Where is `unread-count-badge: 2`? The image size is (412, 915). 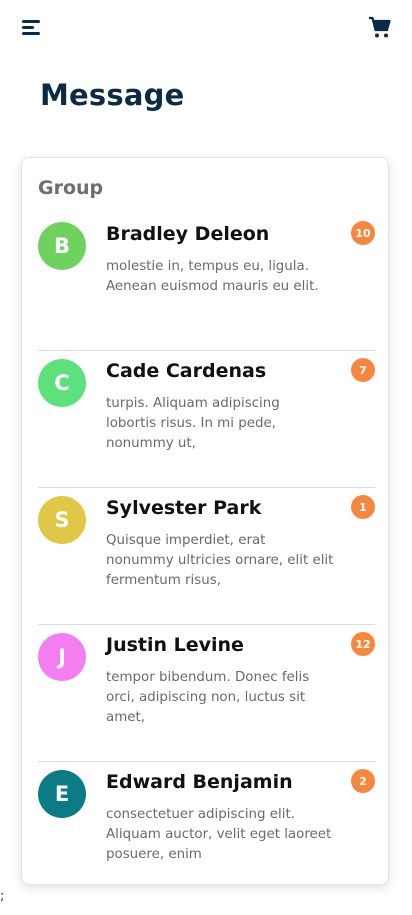 unread-count-badge: 2 is located at coordinates (363, 781).